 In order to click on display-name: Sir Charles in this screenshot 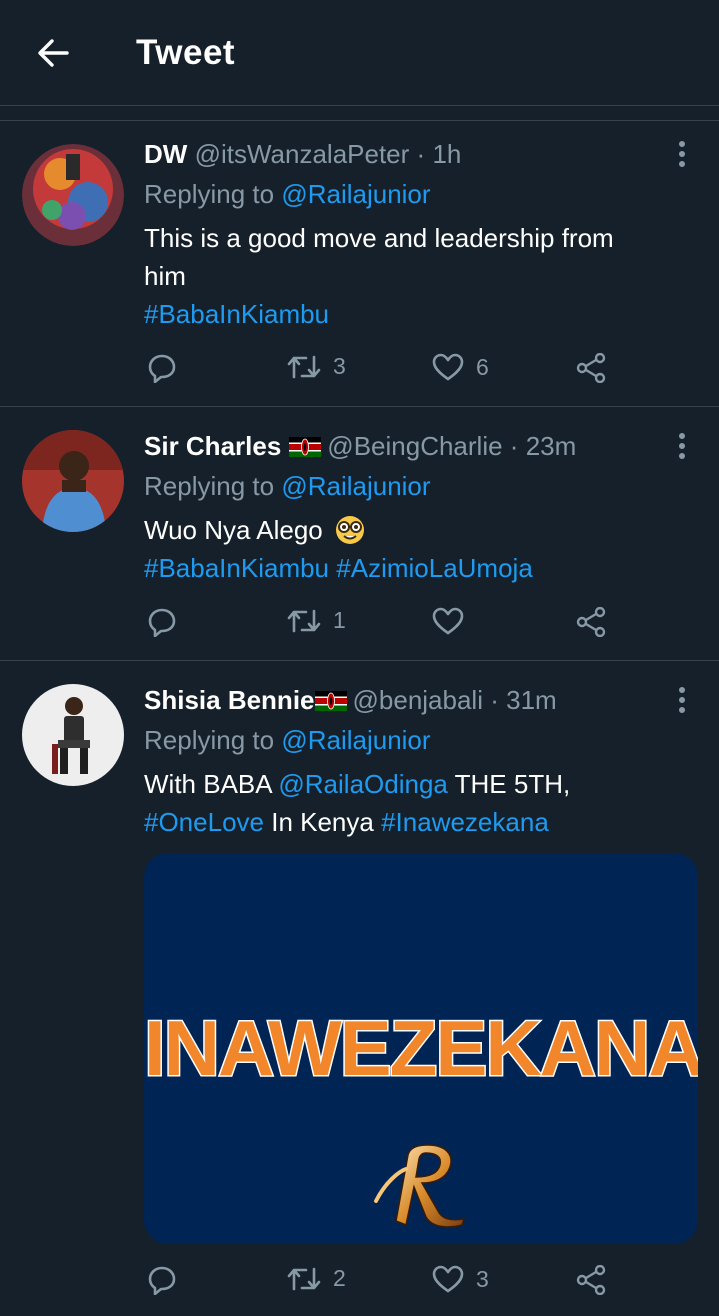, I will do `click(212, 446)`.